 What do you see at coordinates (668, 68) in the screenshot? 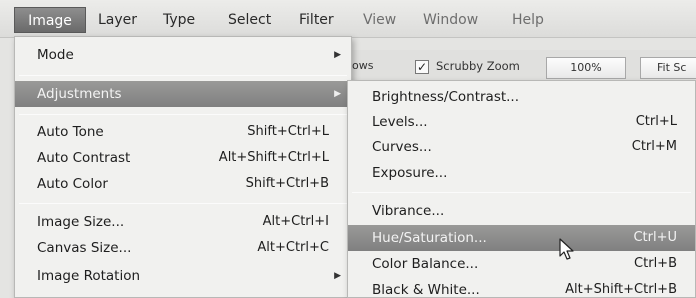
I see `fit-screen-button: Fit Sc` at bounding box center [668, 68].